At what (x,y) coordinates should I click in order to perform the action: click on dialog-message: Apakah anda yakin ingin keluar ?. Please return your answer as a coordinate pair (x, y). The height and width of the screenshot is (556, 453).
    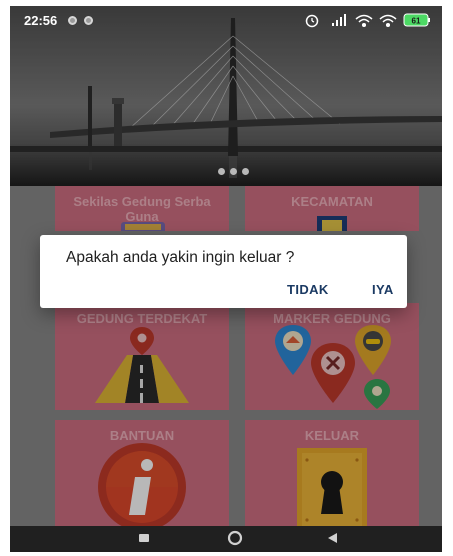
    Looking at the image, I should click on (180, 257).